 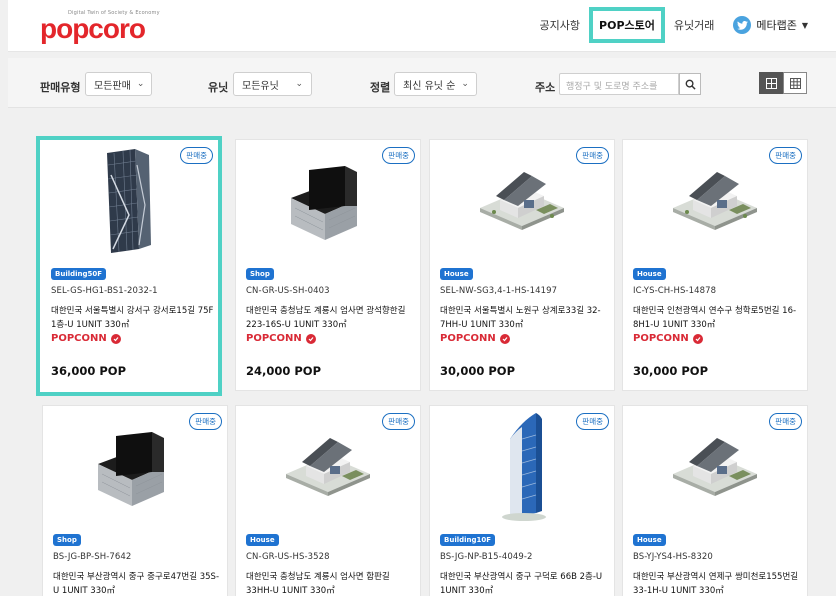 What do you see at coordinates (742, 25) in the screenshot?
I see `twitter-bird-icon` at bounding box center [742, 25].